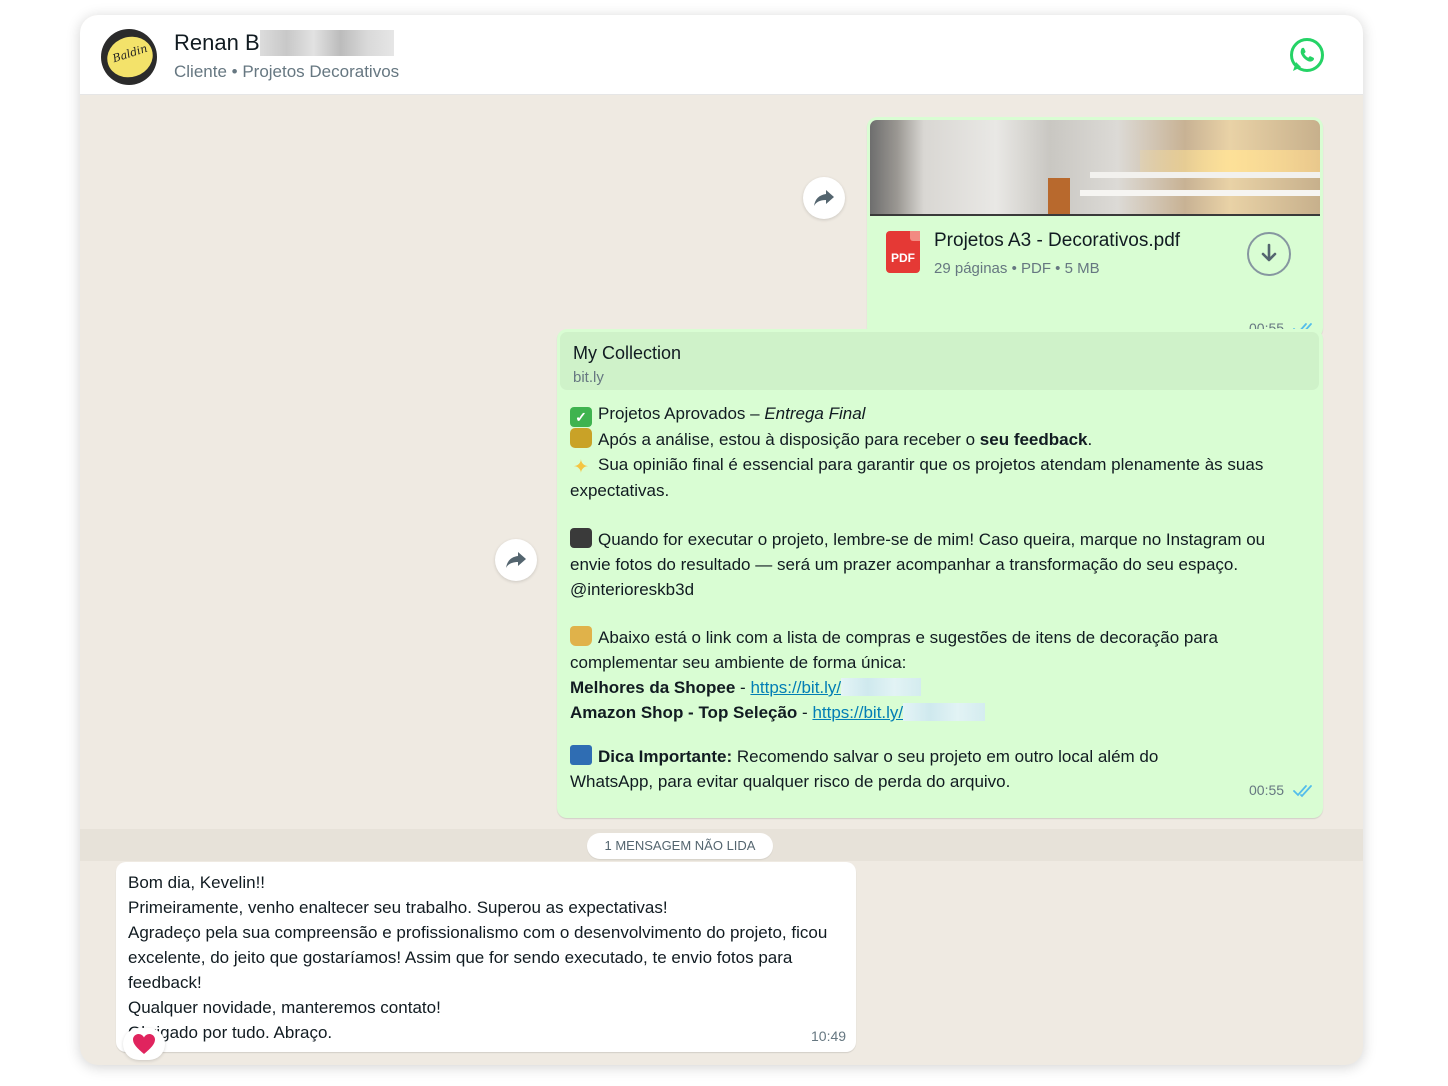 The image size is (1448, 1086). I want to click on check-mark-icon: ✓, so click(581, 417).